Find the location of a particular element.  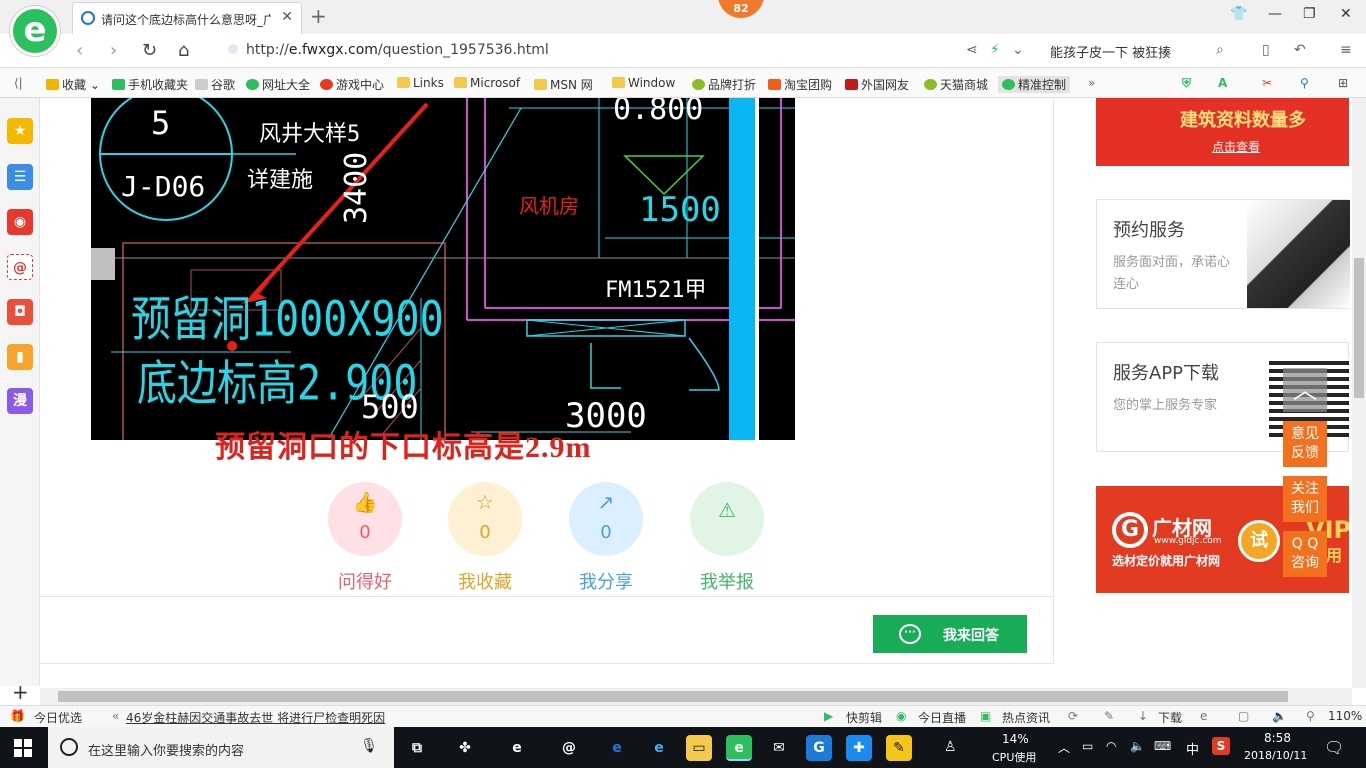

mail-icon: @ is located at coordinates (20, 267).